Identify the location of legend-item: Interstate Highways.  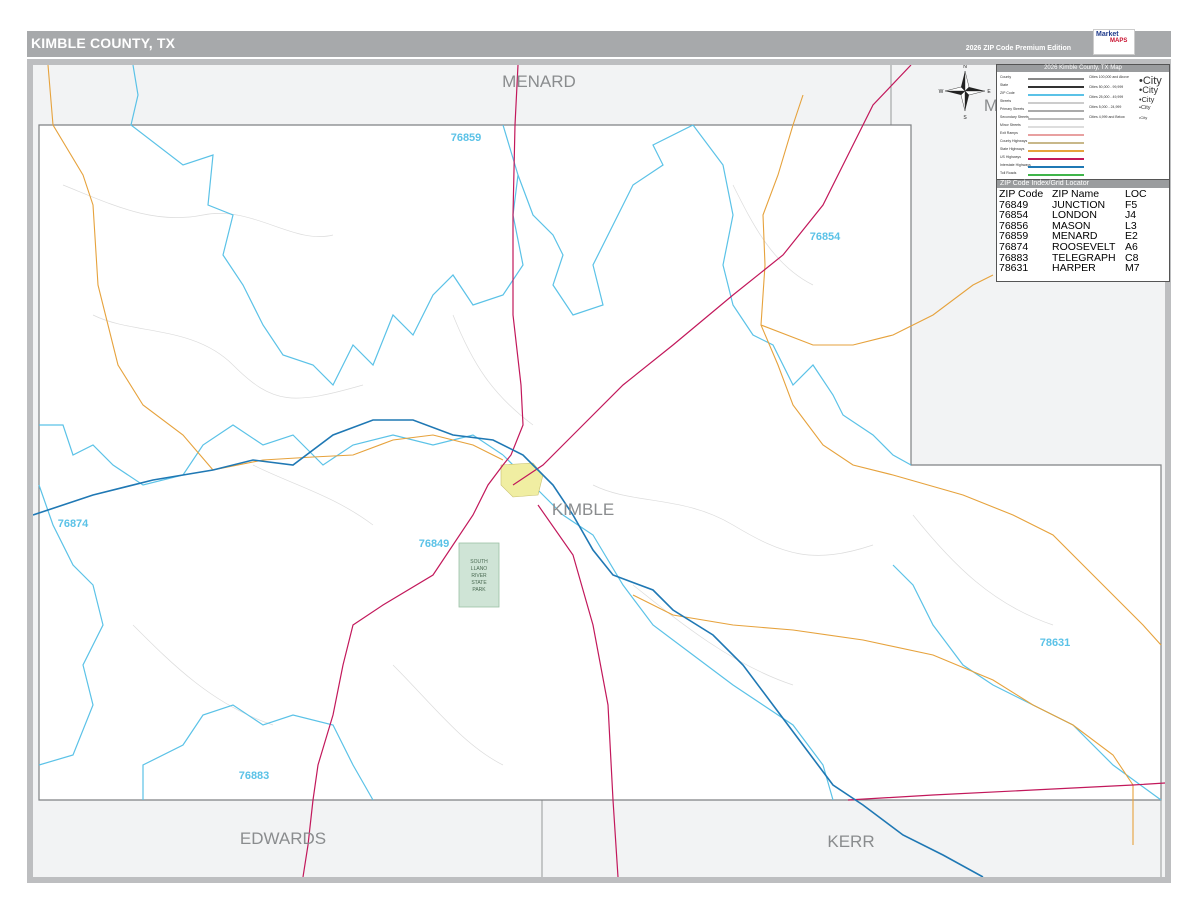
(1045, 167).